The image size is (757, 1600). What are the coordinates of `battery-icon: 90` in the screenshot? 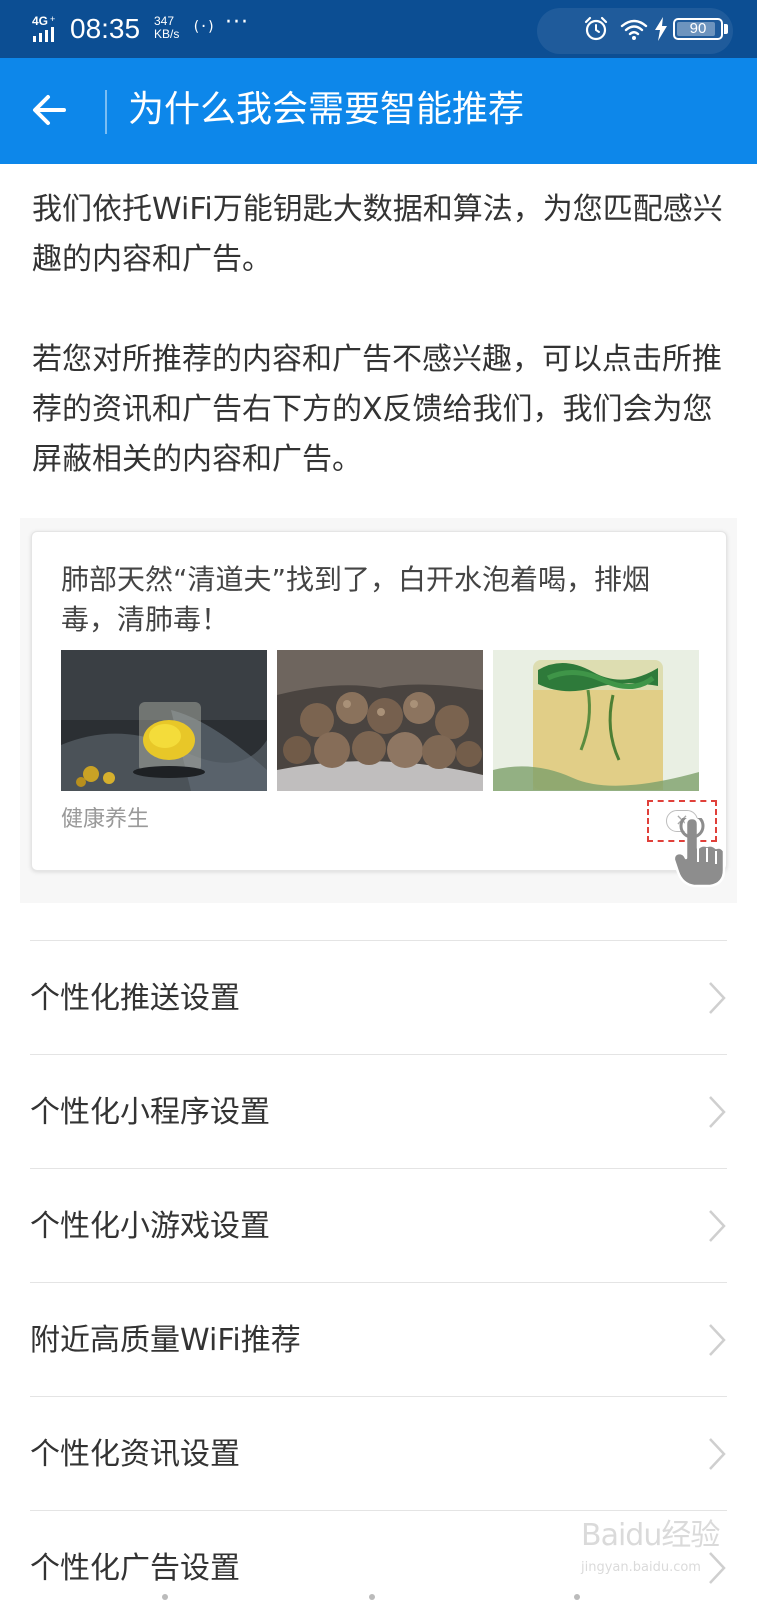 It's located at (698, 29).